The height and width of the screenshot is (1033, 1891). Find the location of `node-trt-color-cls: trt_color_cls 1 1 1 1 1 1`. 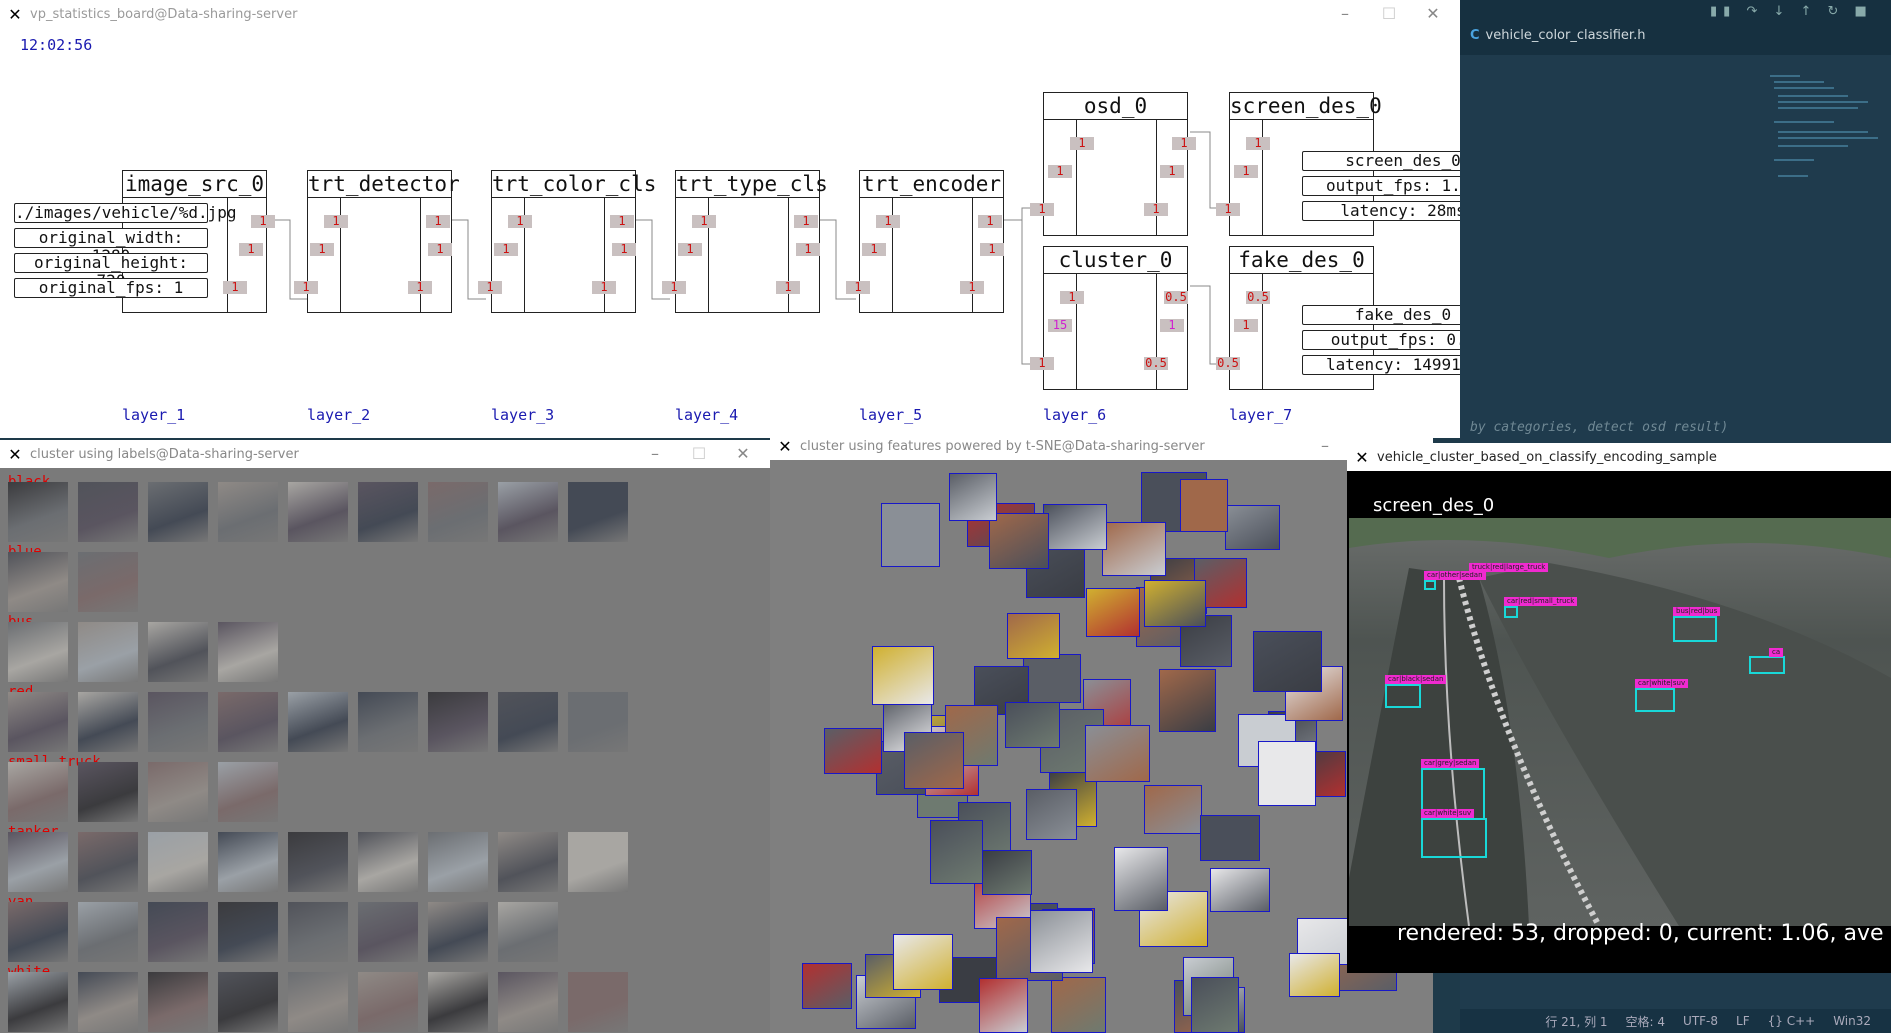

node-trt-color-cls: trt_color_cls 1 1 1 1 1 1 is located at coordinates (567, 241).